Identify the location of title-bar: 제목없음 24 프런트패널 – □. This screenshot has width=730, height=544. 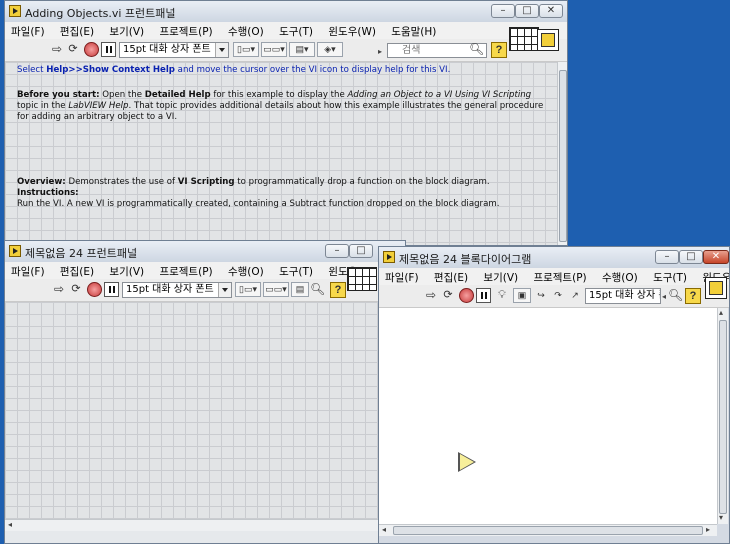
(205, 251).